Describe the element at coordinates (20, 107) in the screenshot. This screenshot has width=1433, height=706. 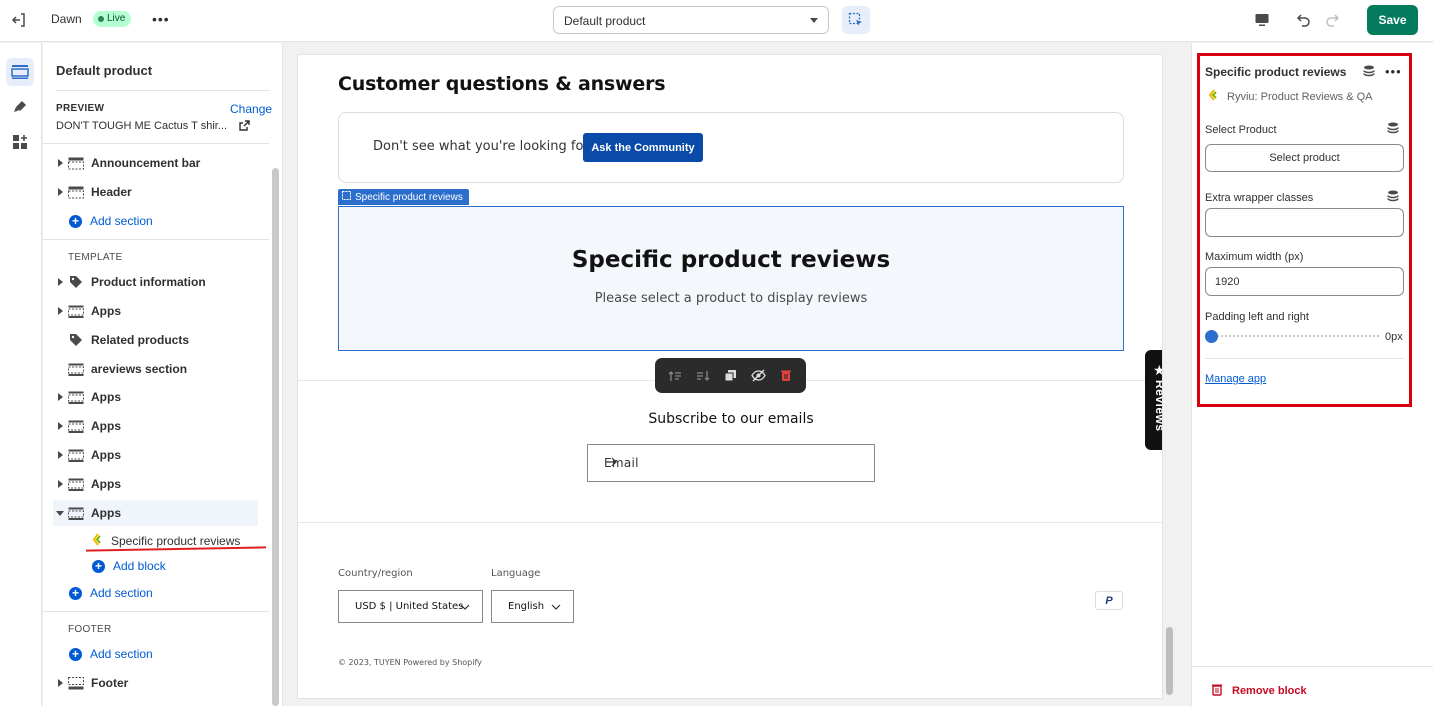
I see `theme-settings-icon` at that location.